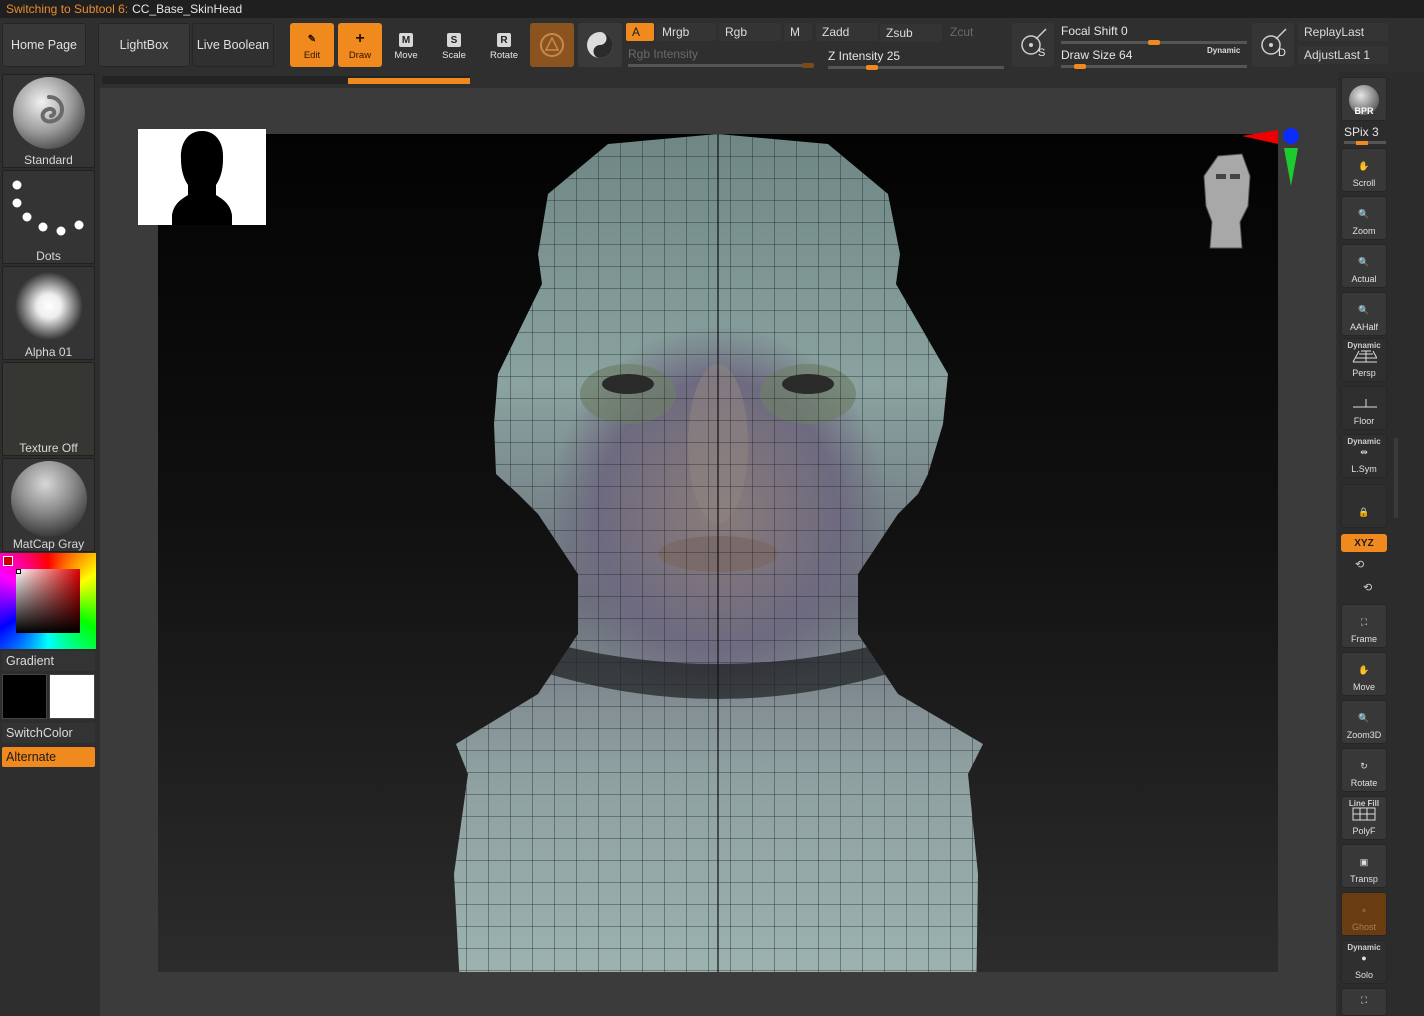 This screenshot has width=1424, height=1016. I want to click on actual-size-icon: 🔍, so click(1364, 261).